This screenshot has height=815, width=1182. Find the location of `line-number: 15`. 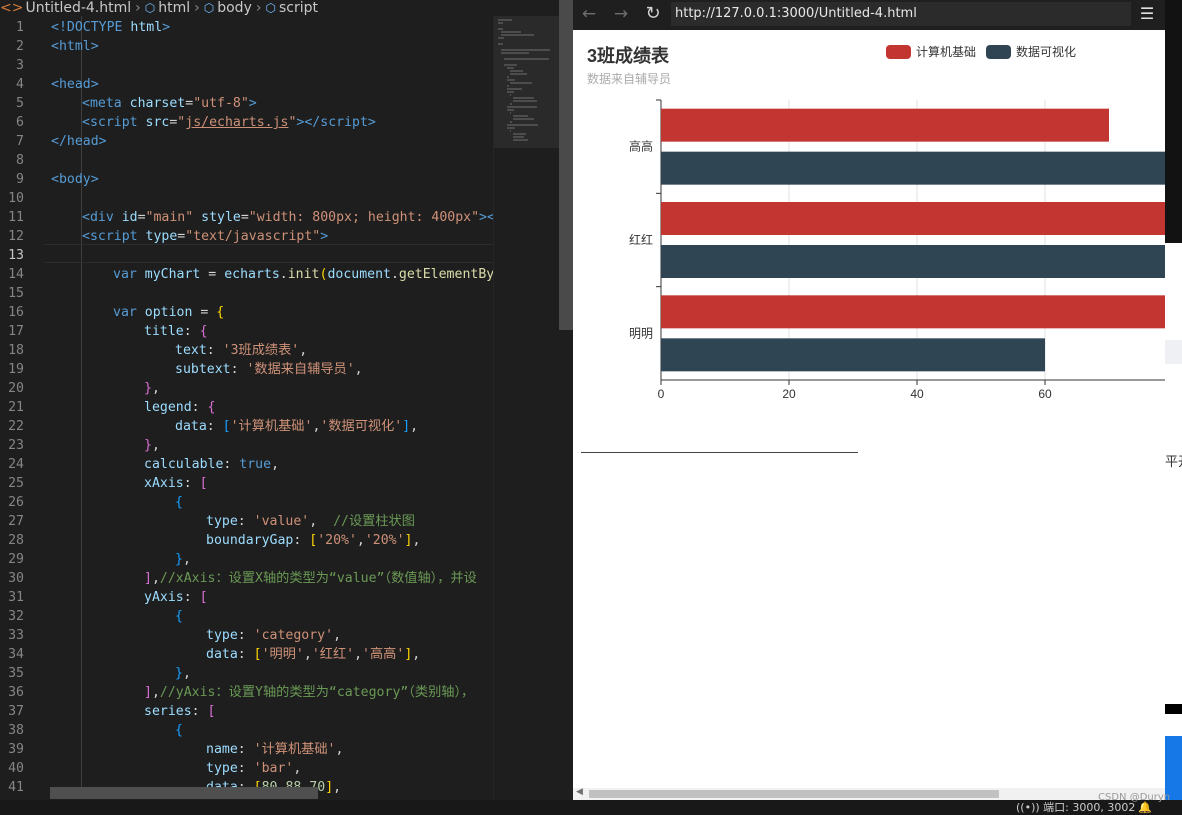

line-number: 15 is located at coordinates (16, 293).